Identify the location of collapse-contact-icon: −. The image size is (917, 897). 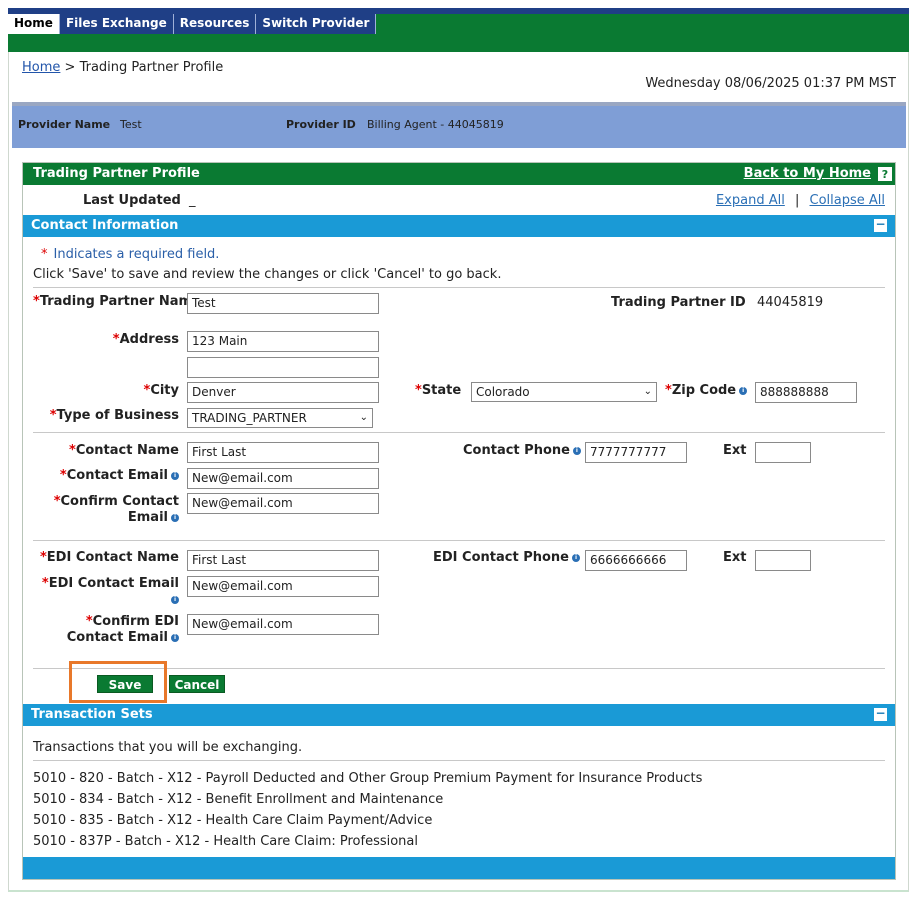
(880, 225).